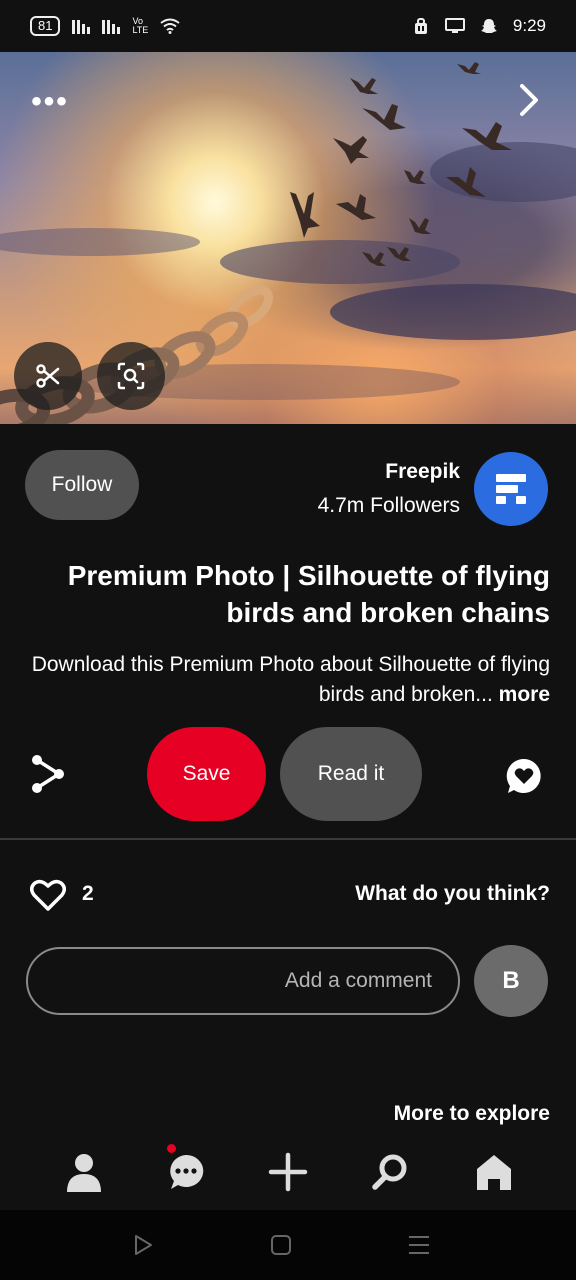 The width and height of the screenshot is (576, 1280). I want to click on wifi-icon, so click(170, 26).